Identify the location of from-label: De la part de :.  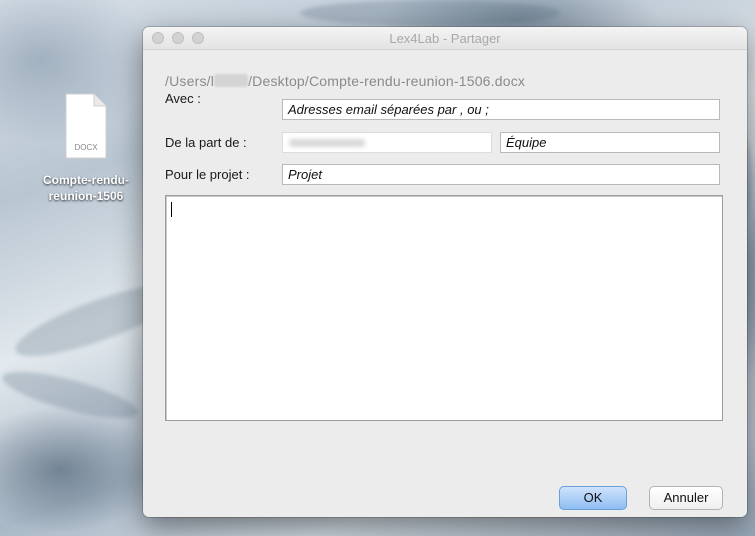
(206, 142).